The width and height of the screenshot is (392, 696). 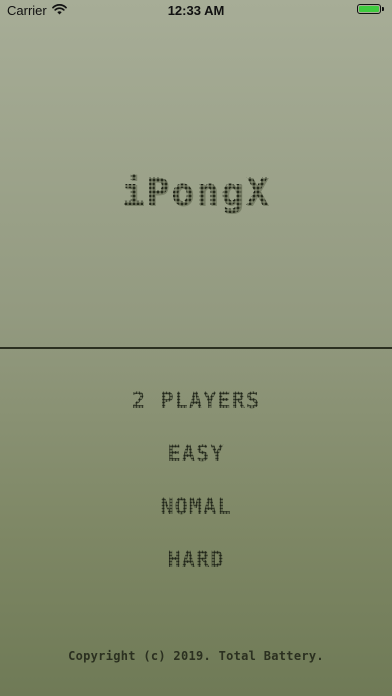 What do you see at coordinates (196, 192) in the screenshot?
I see `game-title: iPongX` at bounding box center [196, 192].